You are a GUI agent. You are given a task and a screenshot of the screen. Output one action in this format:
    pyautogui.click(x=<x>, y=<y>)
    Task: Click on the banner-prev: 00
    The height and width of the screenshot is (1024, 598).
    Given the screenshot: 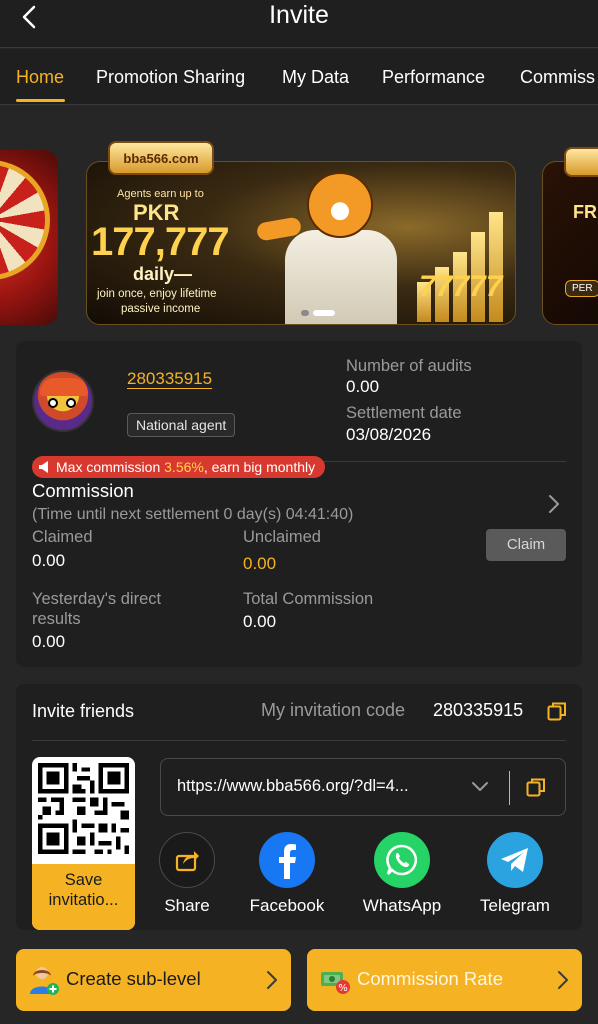 What is the action you would take?
    pyautogui.click(x=29, y=237)
    